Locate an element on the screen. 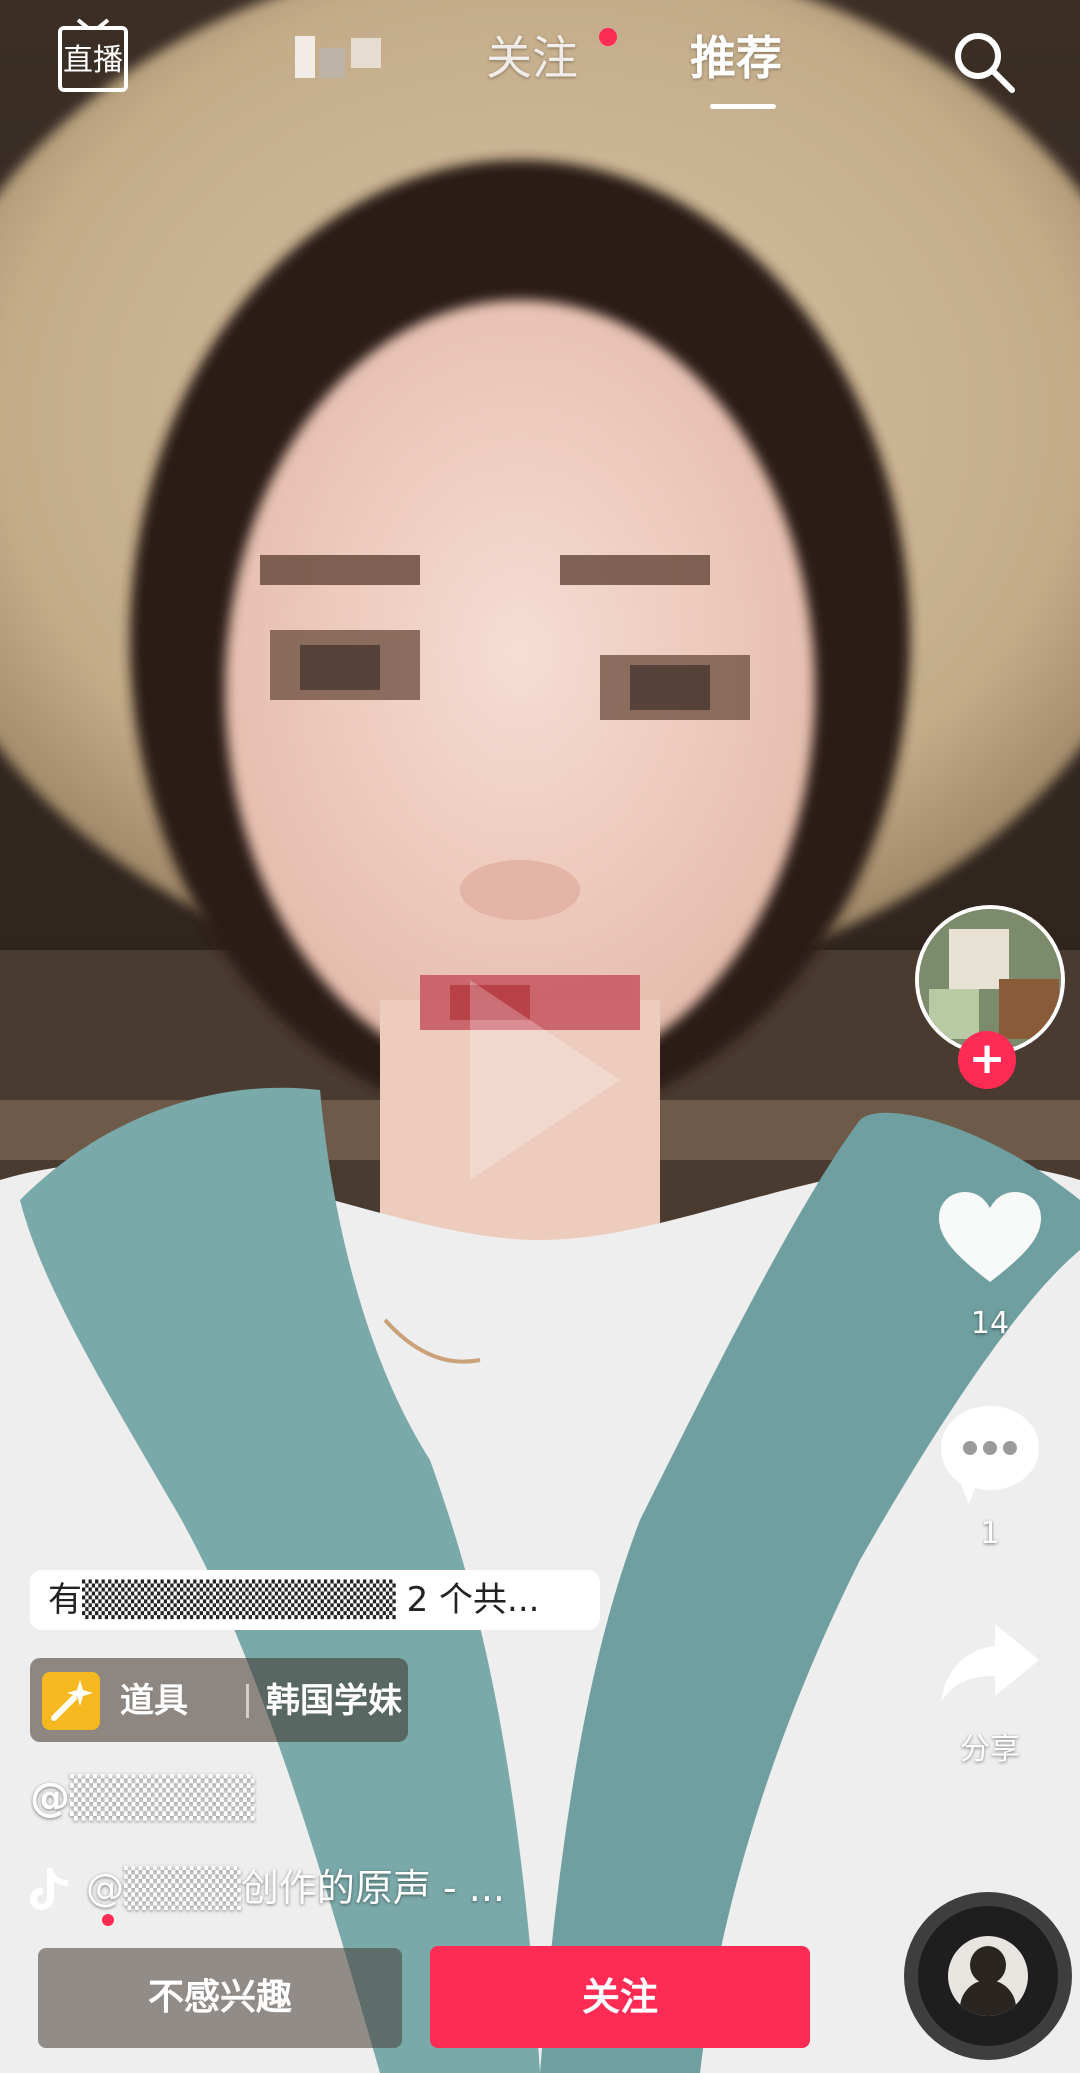  not-interested-button: 不感兴趣 is located at coordinates (220, 1998).